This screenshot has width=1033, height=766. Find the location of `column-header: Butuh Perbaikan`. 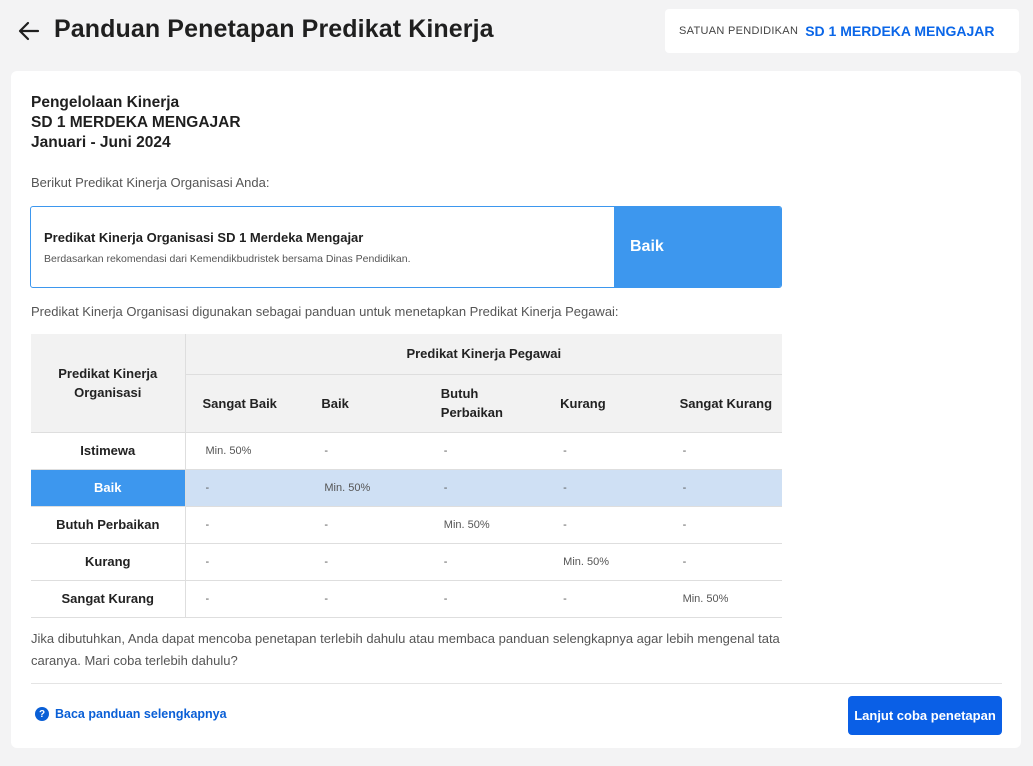

column-header: Butuh Perbaikan is located at coordinates (483, 403).